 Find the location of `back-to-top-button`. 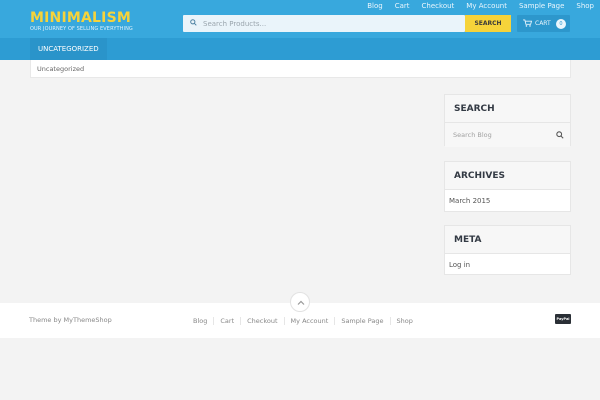

back-to-top-button is located at coordinates (300, 302).